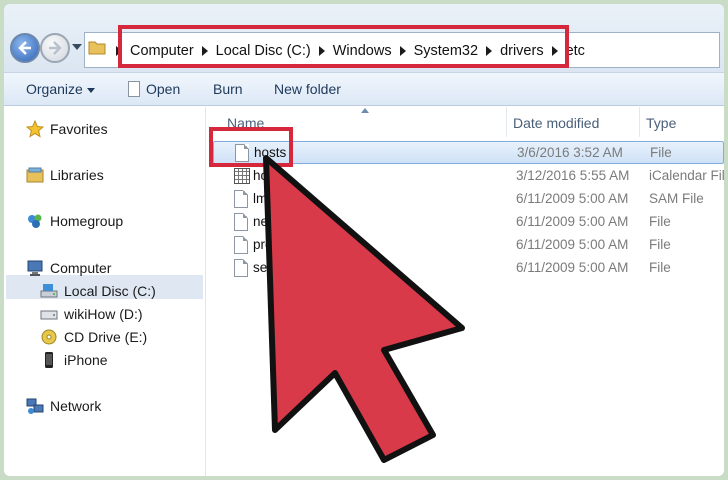 The height and width of the screenshot is (480, 728). I want to click on document-icon, so click(134, 89).